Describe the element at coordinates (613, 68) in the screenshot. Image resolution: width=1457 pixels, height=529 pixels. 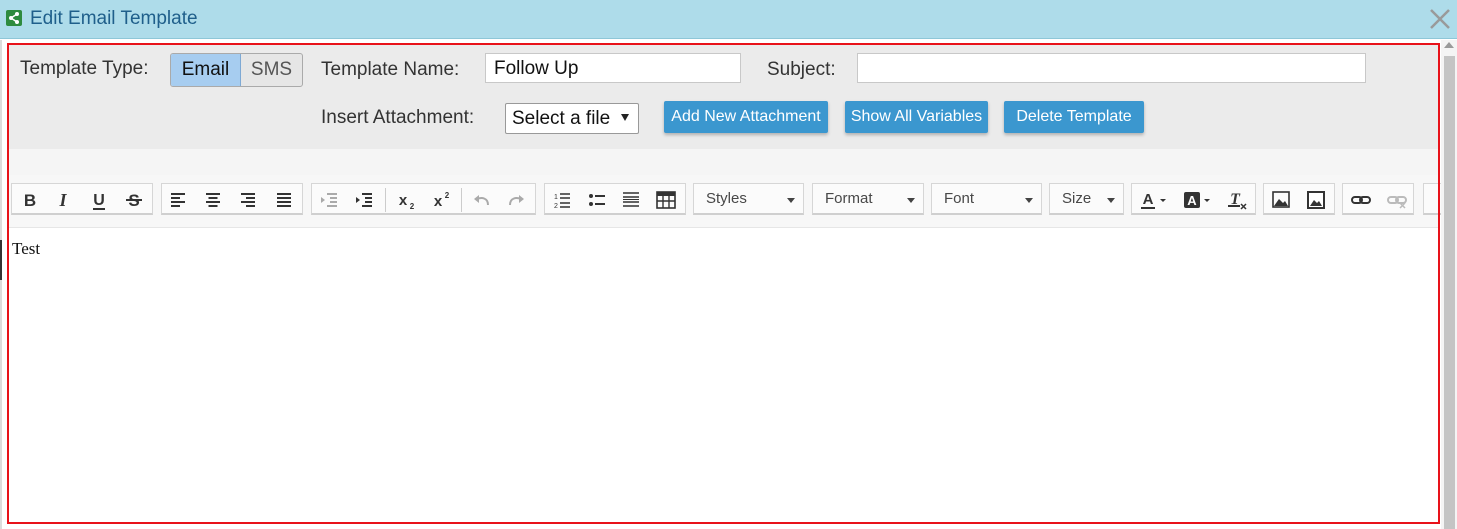
I see `template-name-input: Follow Up` at that location.